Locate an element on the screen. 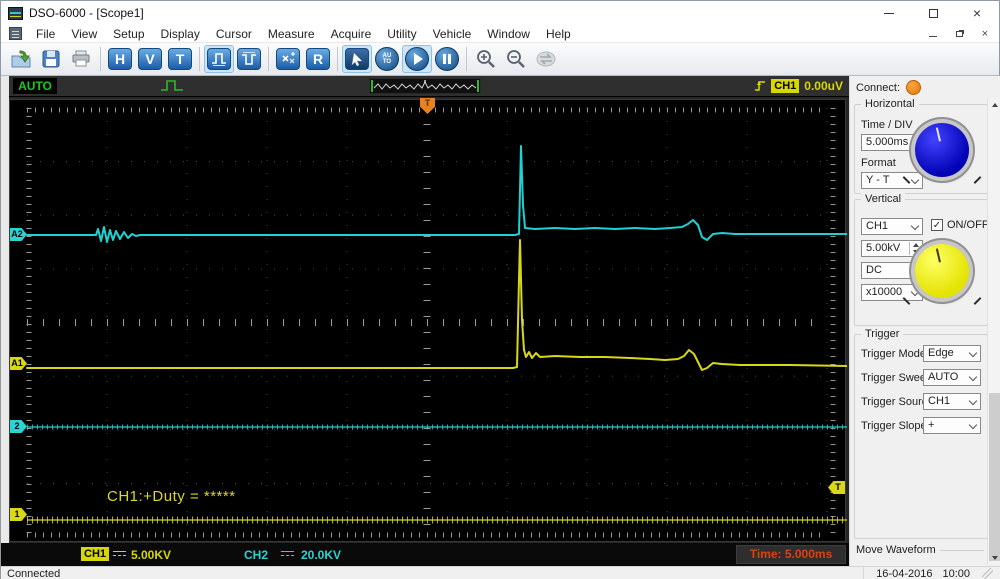  menu-setup: Setup is located at coordinates (128, 34).